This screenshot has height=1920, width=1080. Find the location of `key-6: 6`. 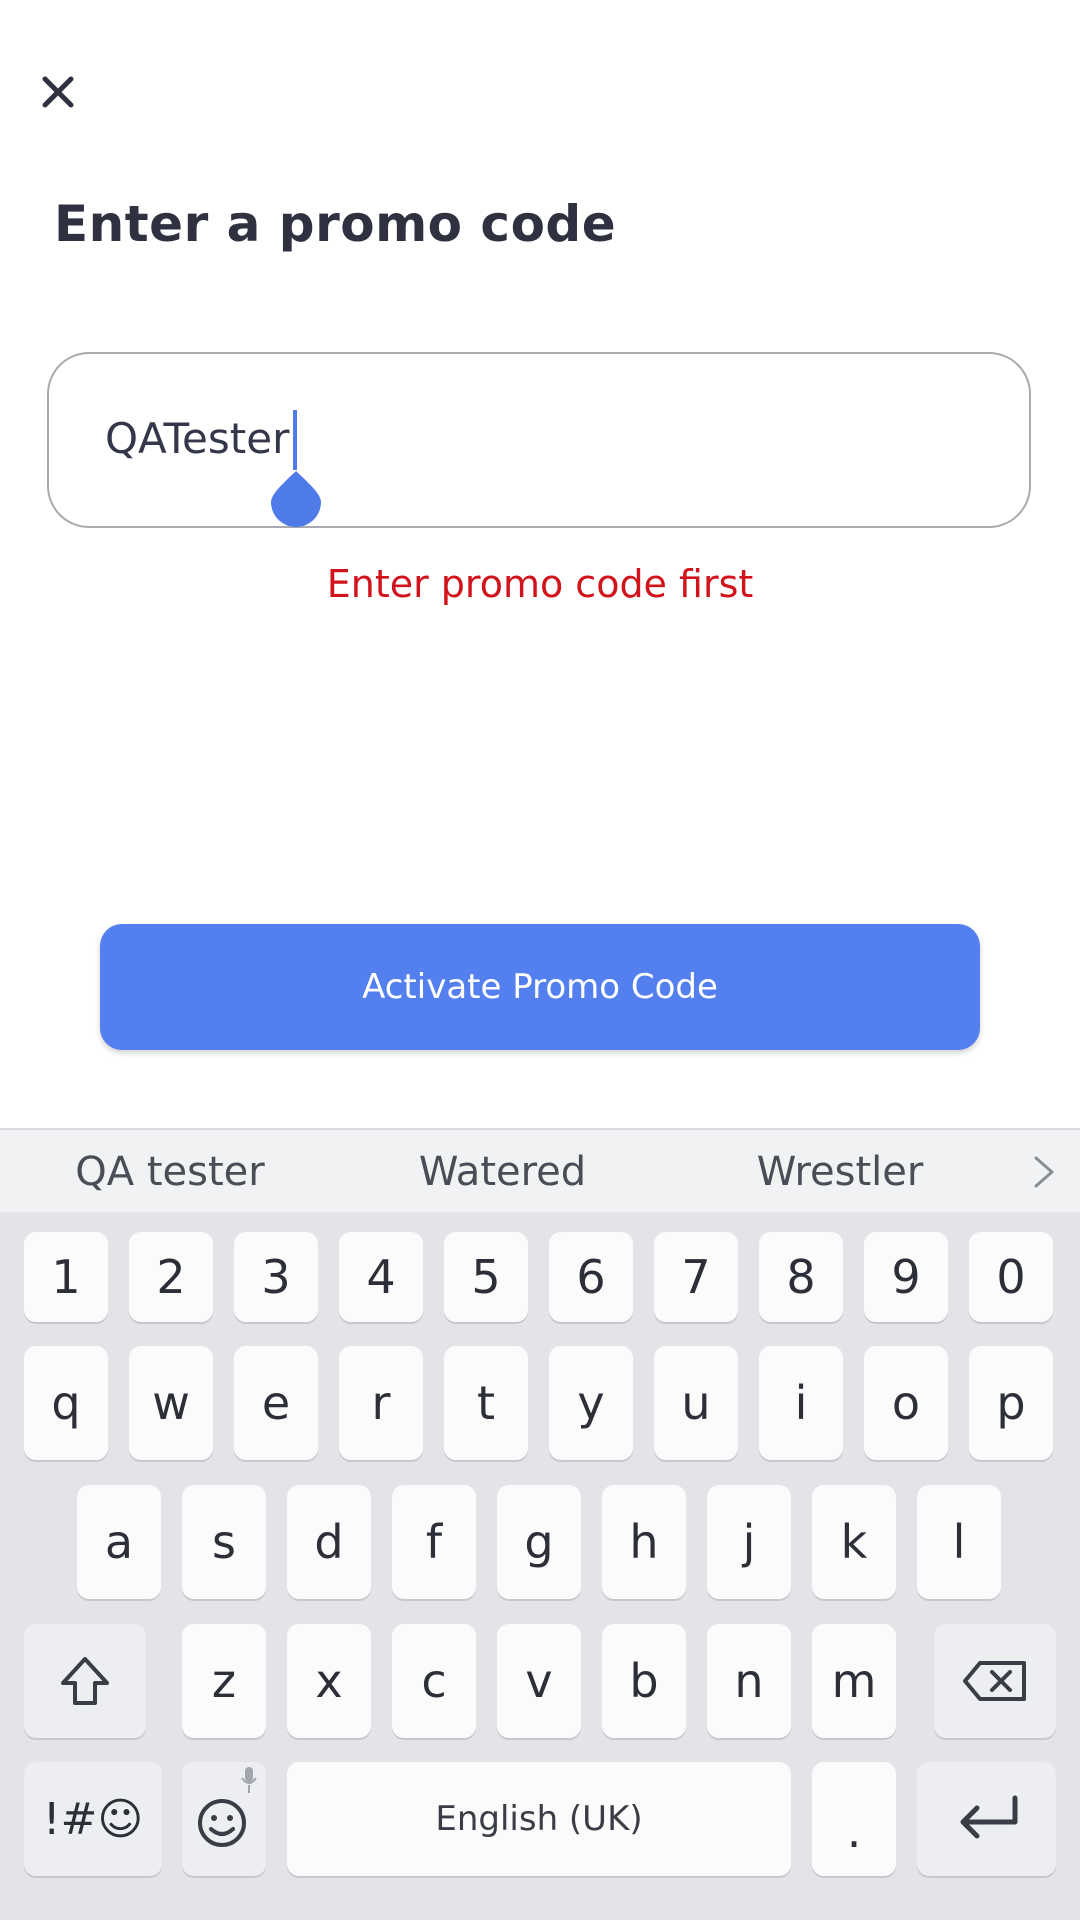

key-6: 6 is located at coordinates (591, 1277).